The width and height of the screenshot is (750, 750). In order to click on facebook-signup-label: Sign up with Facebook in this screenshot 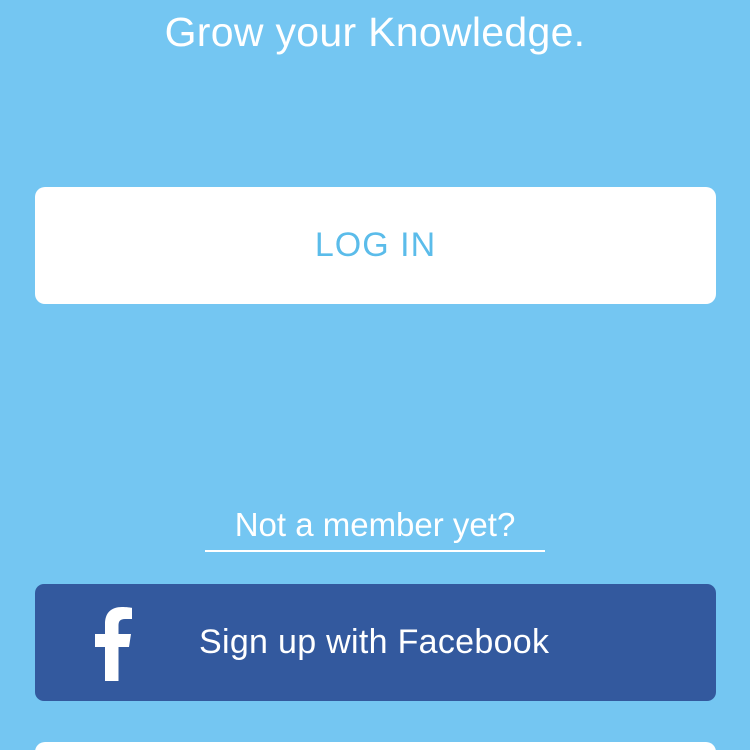, I will do `click(374, 642)`.